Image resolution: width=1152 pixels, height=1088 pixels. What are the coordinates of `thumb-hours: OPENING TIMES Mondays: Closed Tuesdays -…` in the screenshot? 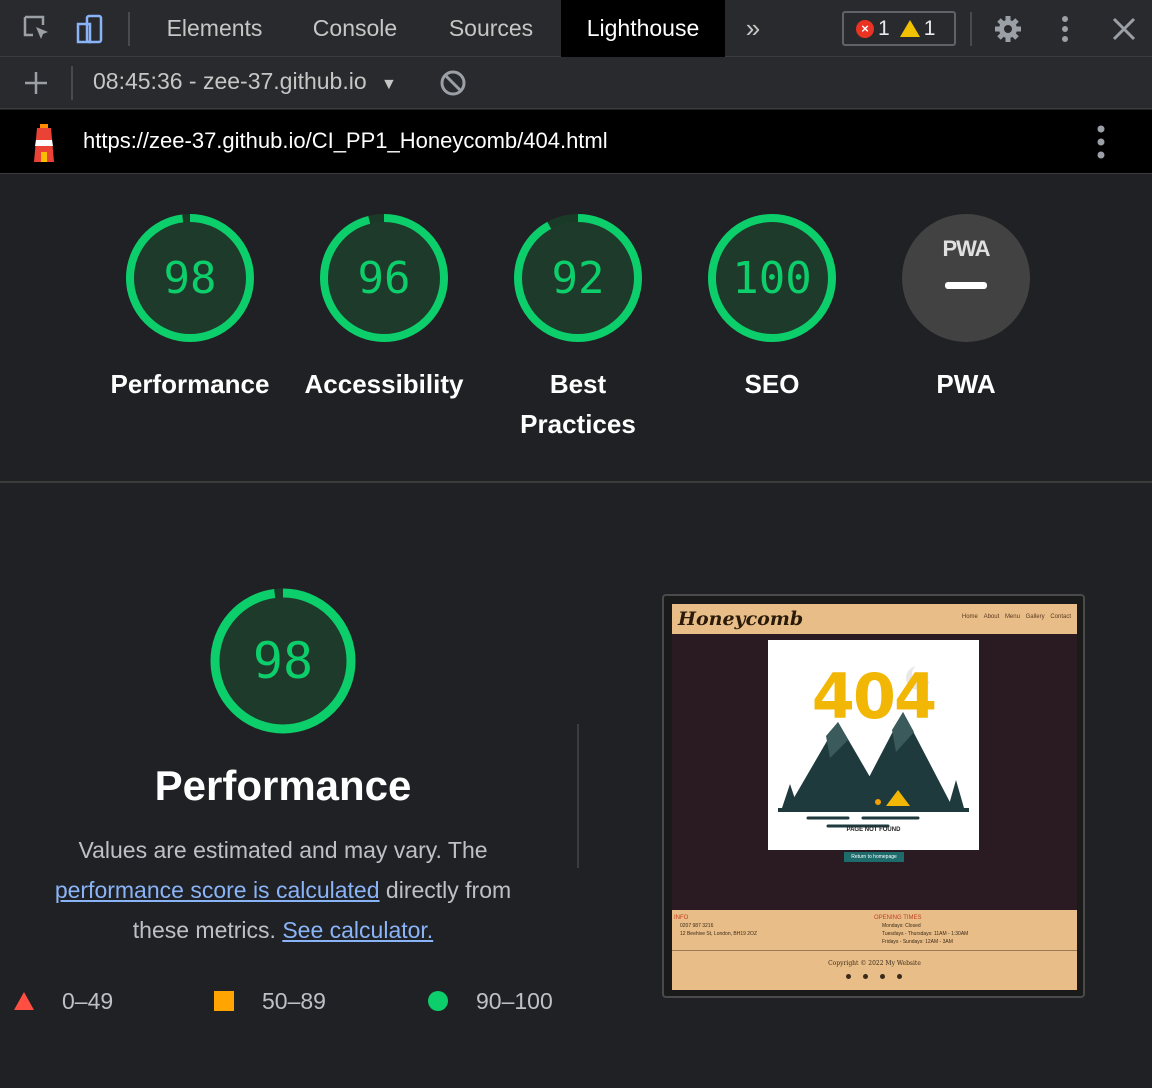 It's located at (921, 930).